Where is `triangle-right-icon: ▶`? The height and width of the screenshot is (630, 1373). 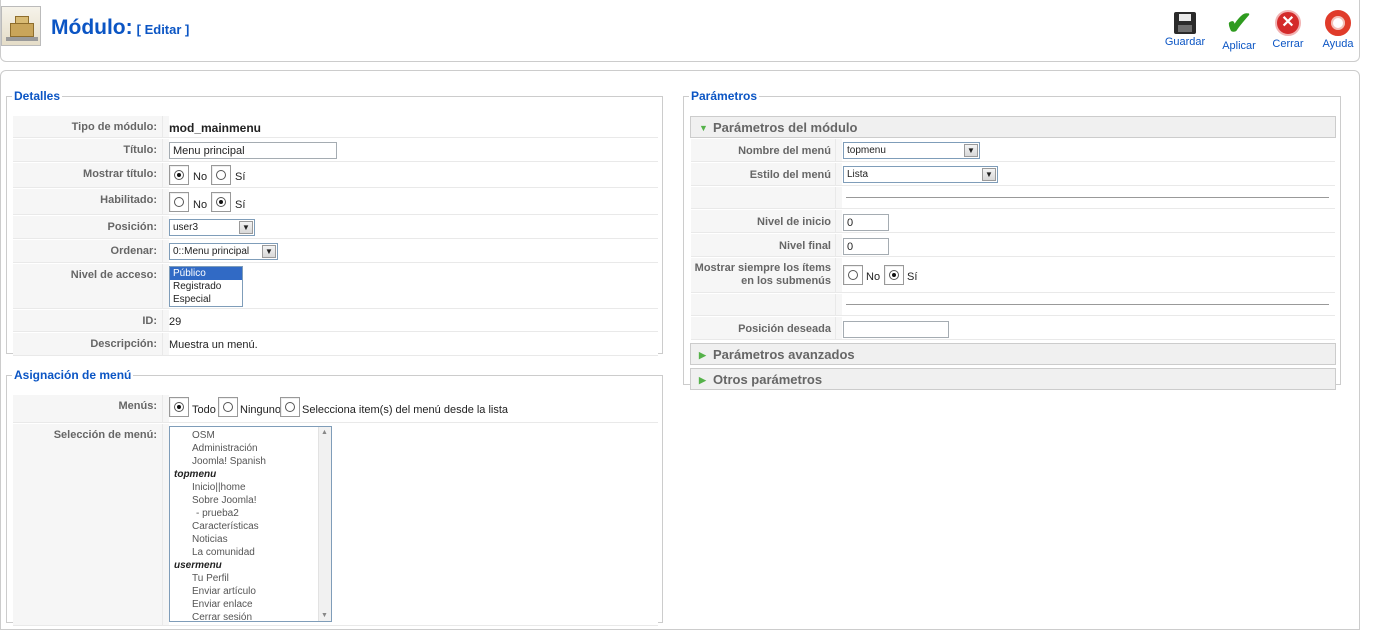 triangle-right-icon: ▶ is located at coordinates (702, 380).